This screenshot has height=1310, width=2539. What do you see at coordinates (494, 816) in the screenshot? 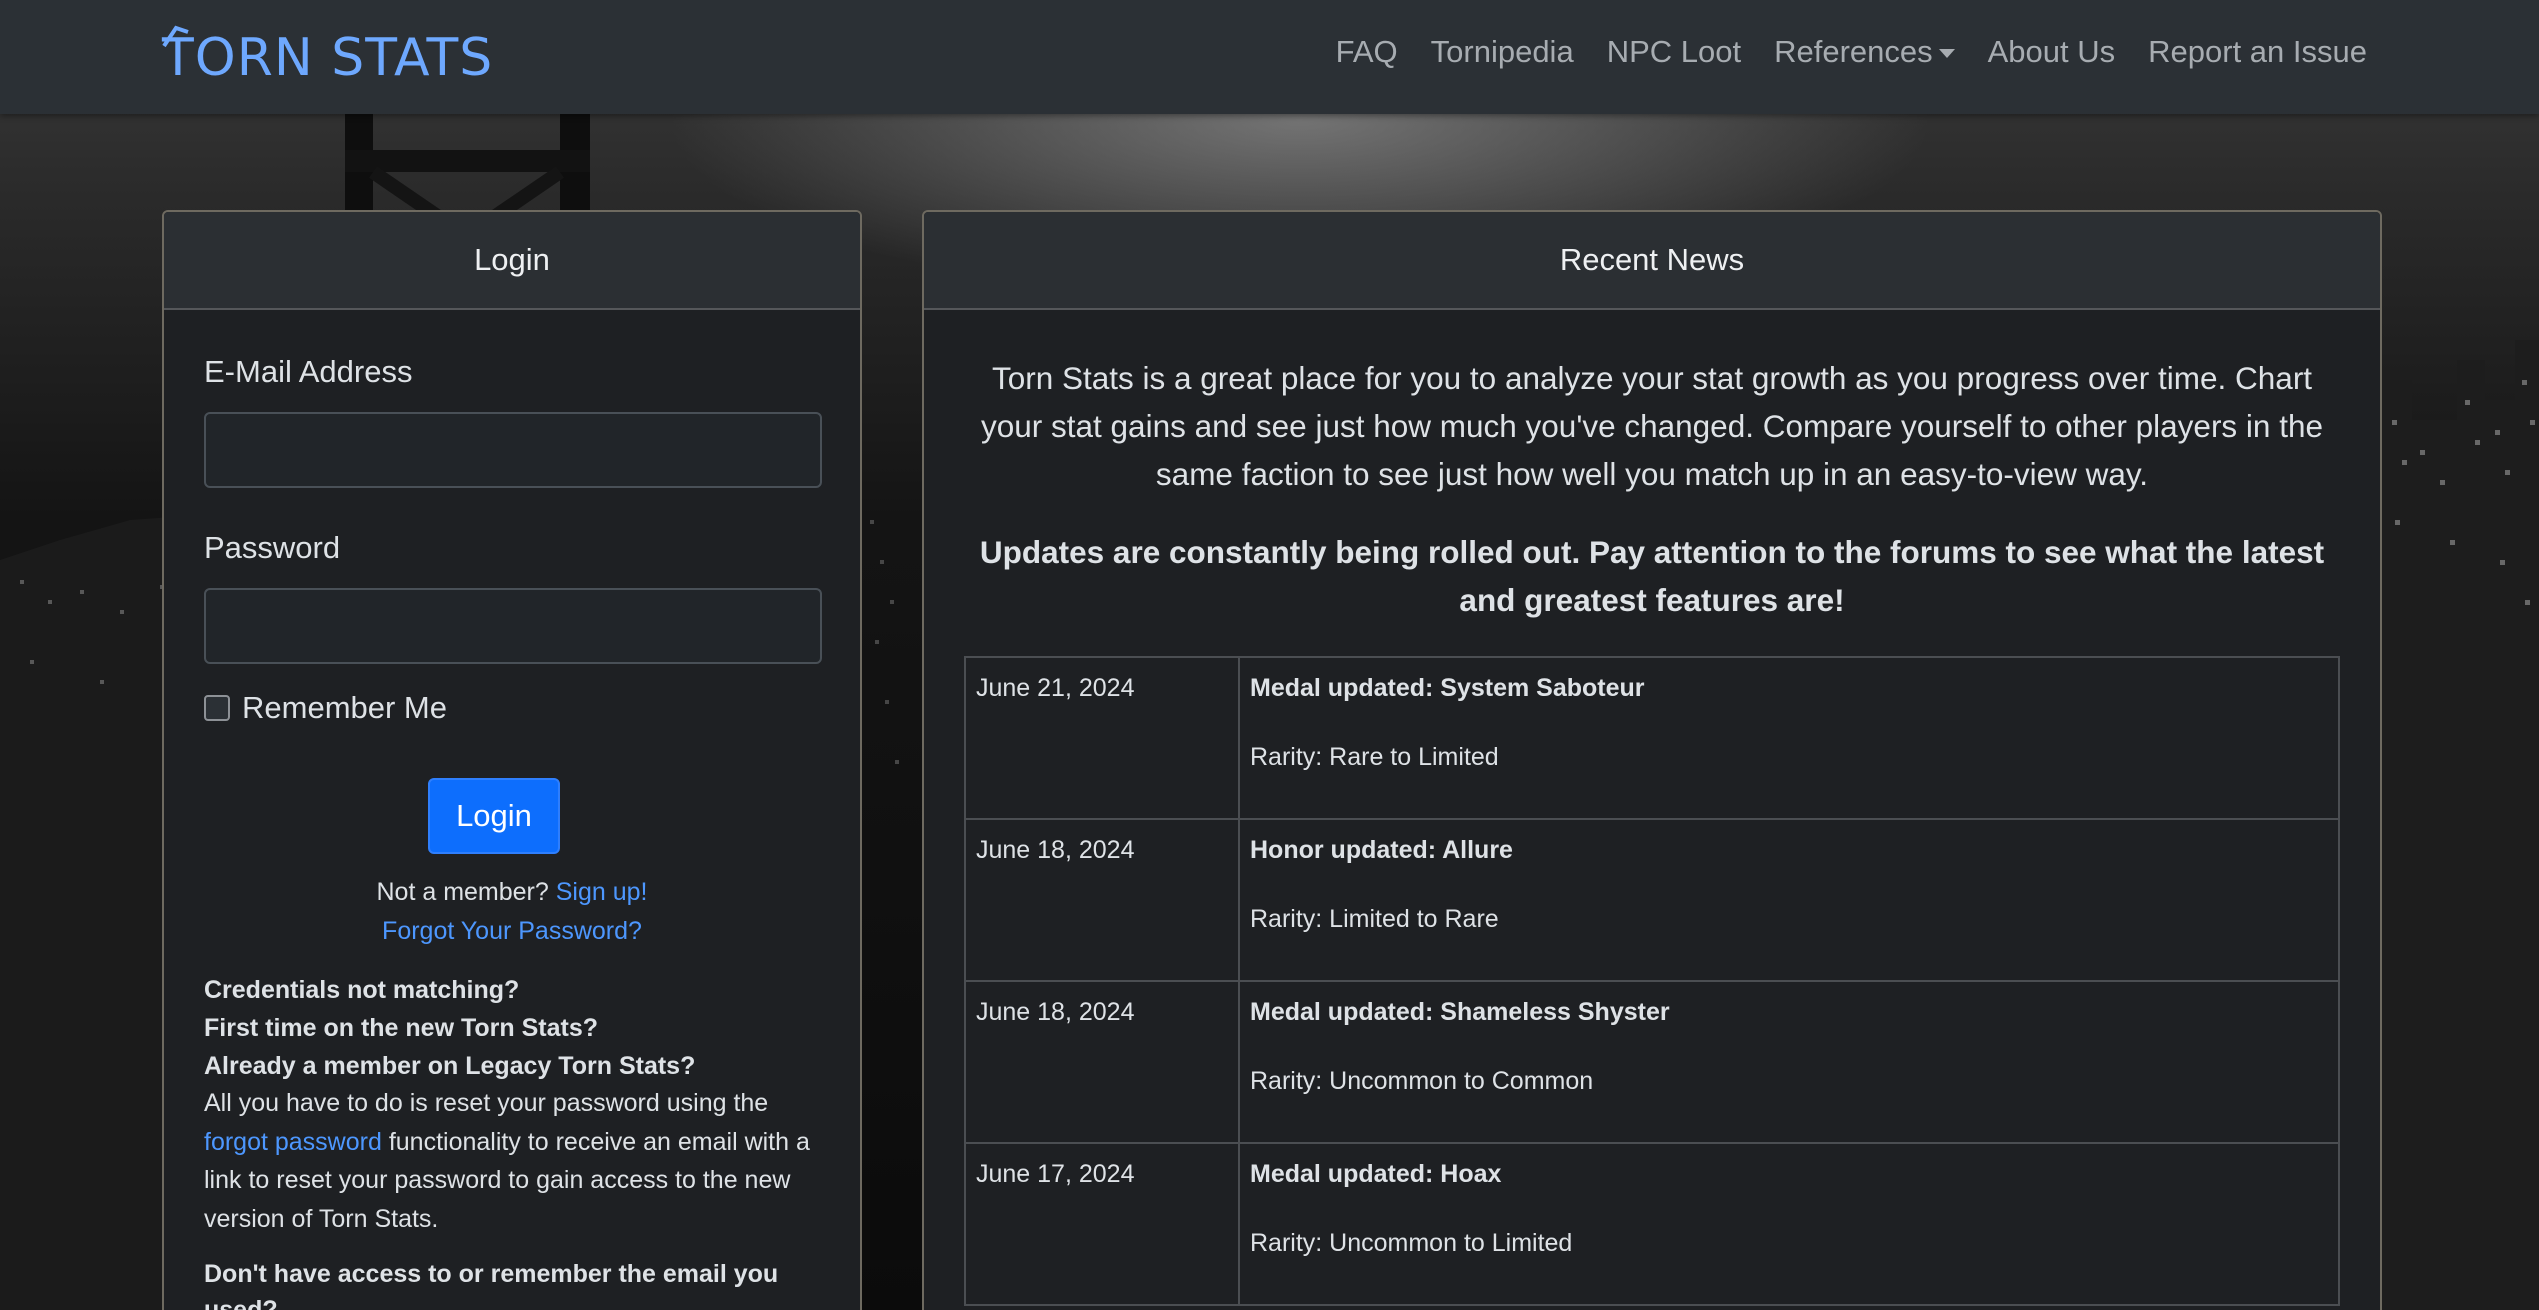
I see `login-button: Login` at bounding box center [494, 816].